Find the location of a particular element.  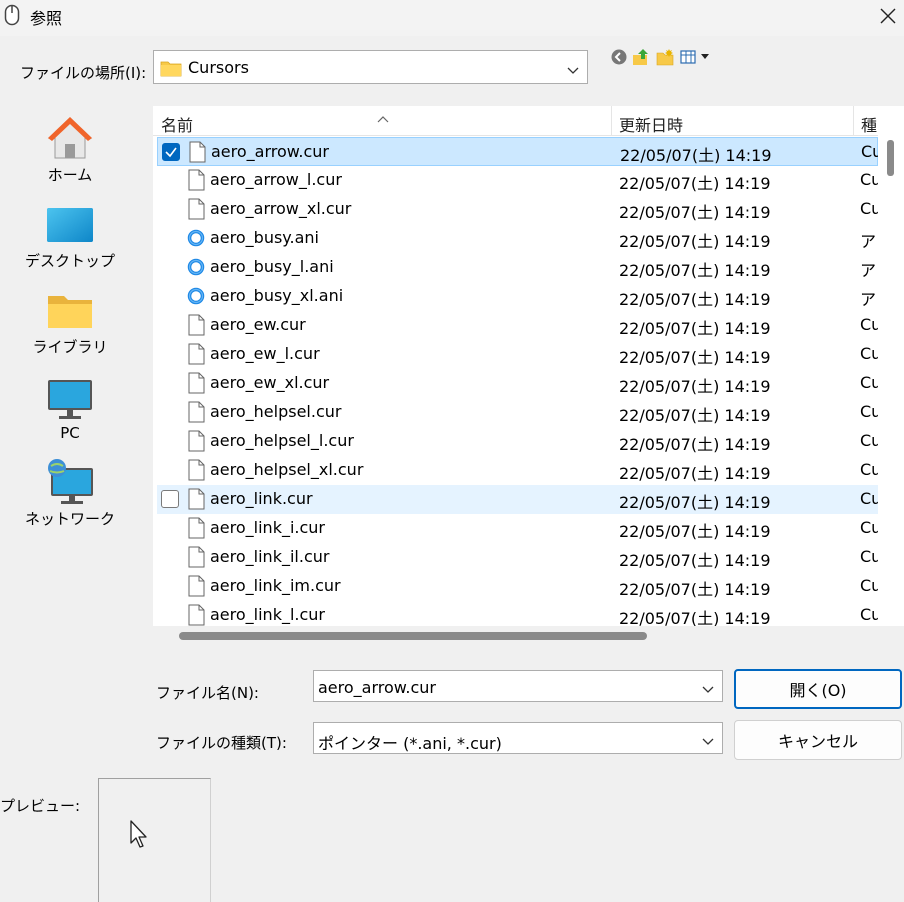

file-name: aero_link.cur is located at coordinates (261, 498).